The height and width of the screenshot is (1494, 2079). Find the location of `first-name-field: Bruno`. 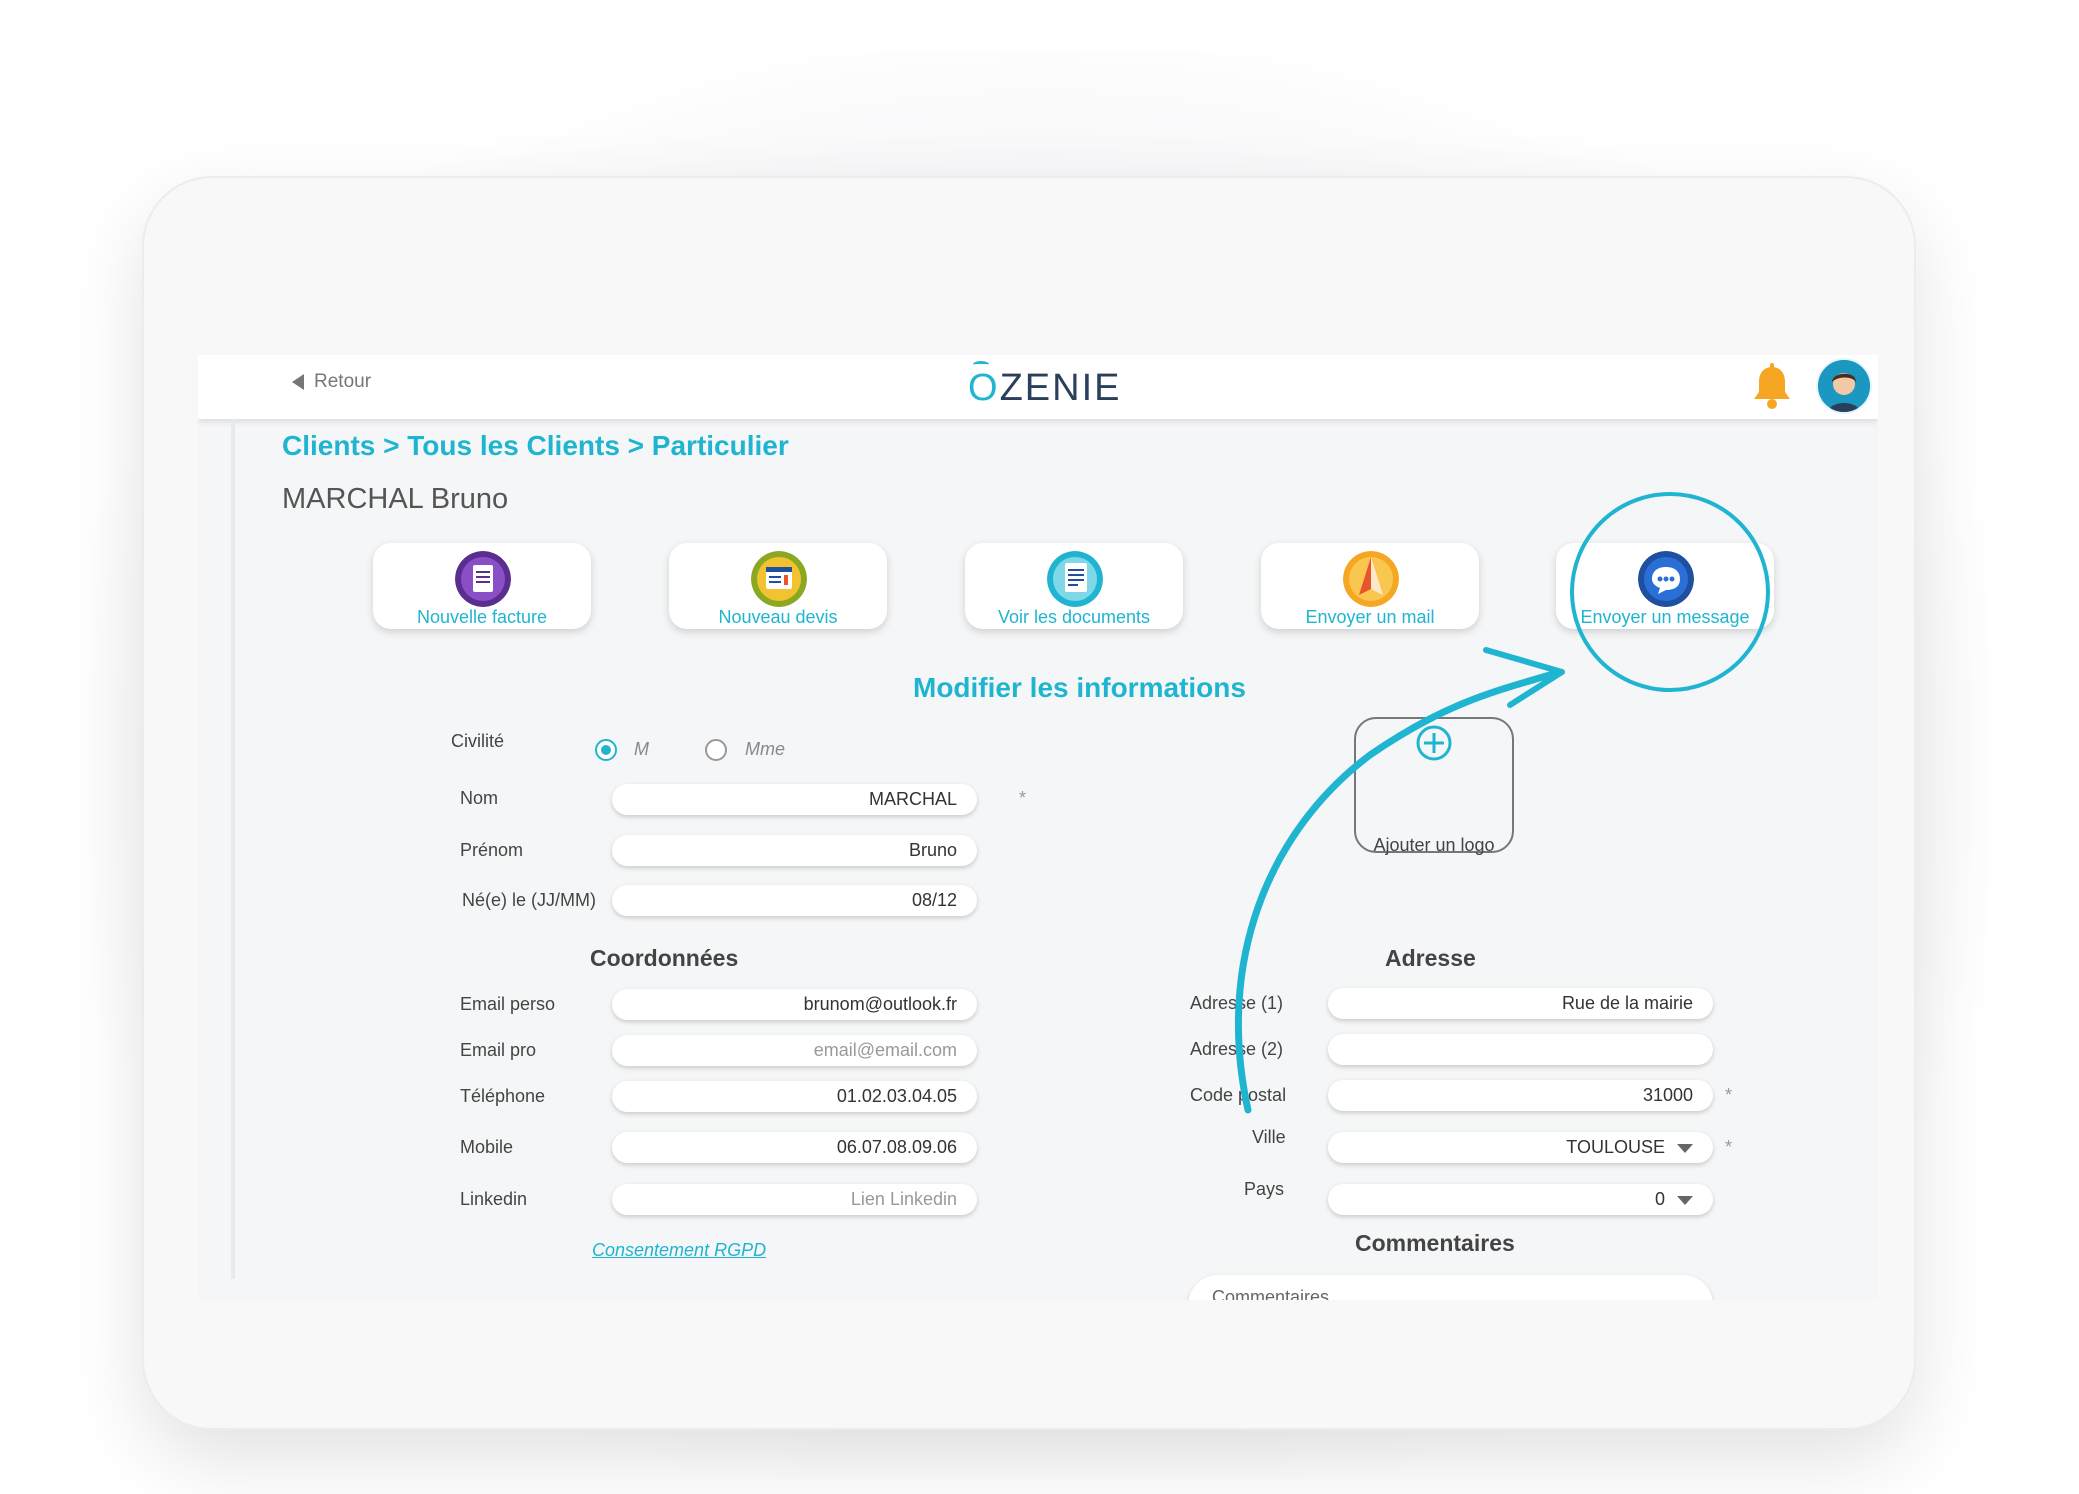

first-name-field: Bruno is located at coordinates (794, 850).